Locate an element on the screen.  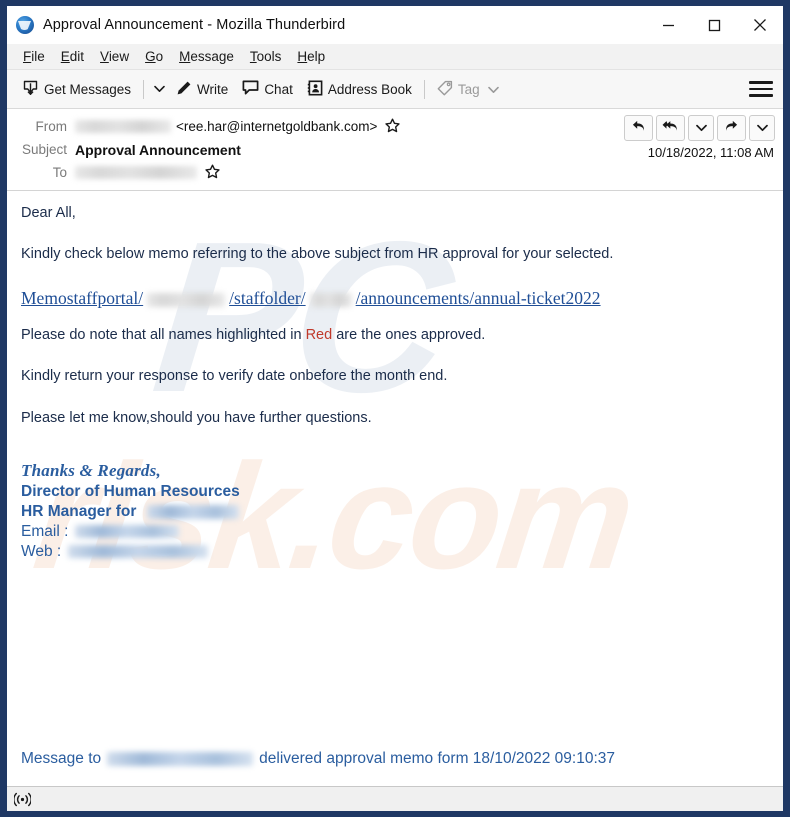
signature-thanks: Thanks & Regards, is located at coordinates (91, 470).